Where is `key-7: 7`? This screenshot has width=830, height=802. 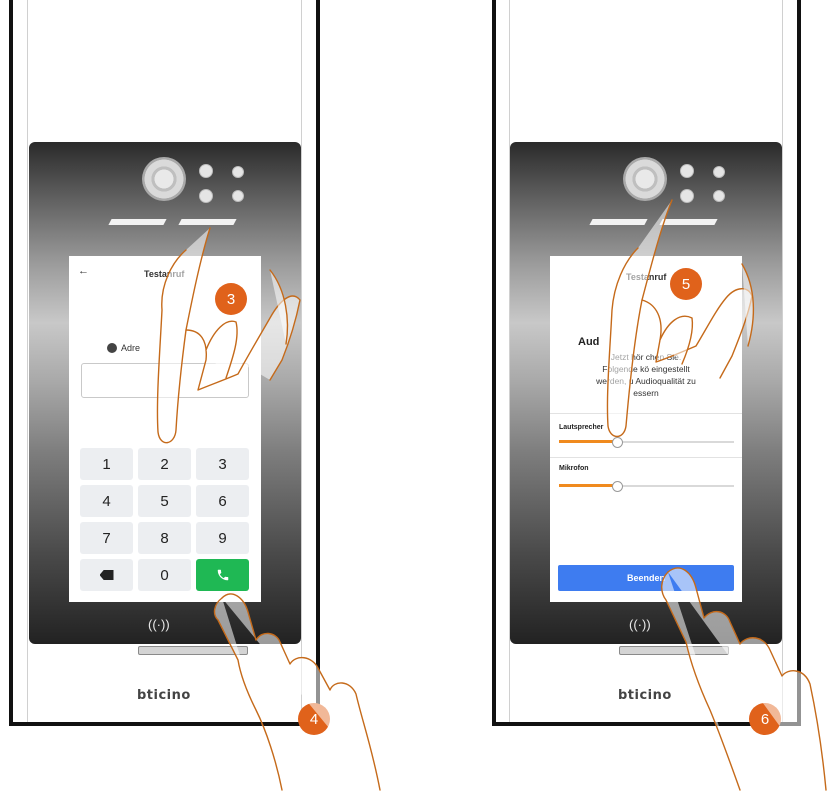 key-7: 7 is located at coordinates (106, 538).